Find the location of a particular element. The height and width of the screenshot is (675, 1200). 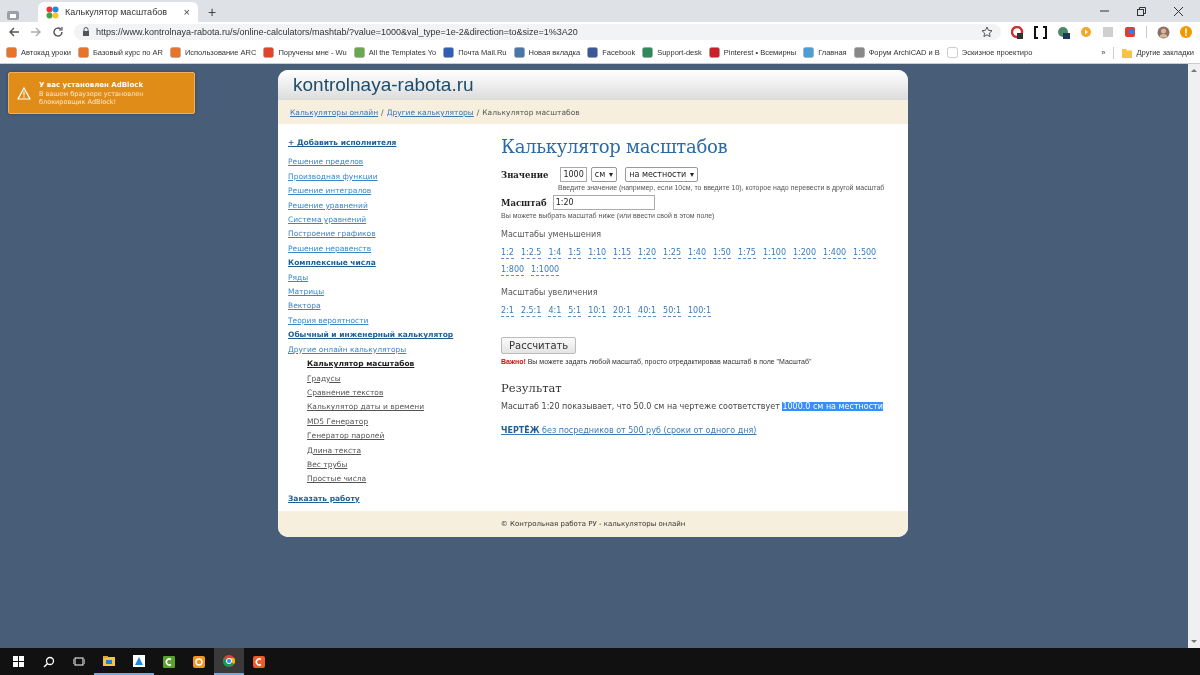

scale-link: 2.5:1 is located at coordinates (531, 311).